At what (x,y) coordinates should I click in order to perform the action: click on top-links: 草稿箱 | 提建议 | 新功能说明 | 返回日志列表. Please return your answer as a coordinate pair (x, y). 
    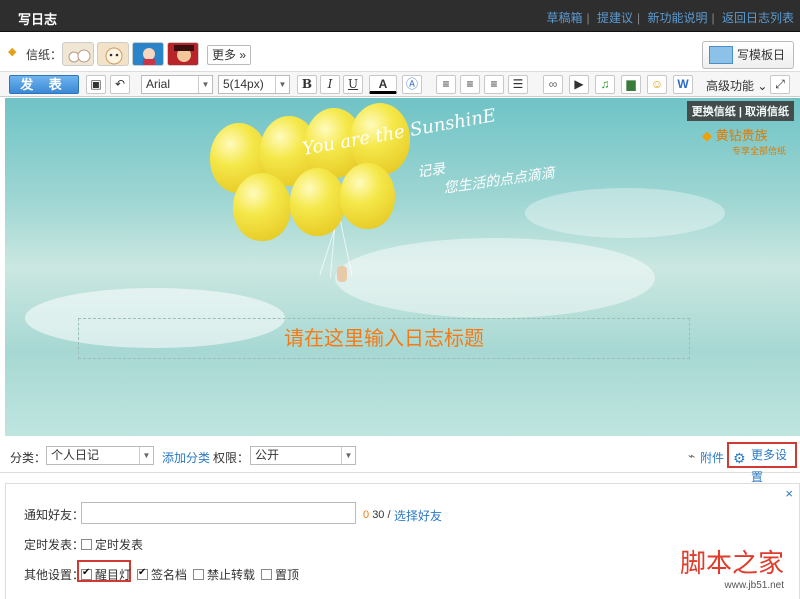
    Looking at the image, I should click on (670, 18).